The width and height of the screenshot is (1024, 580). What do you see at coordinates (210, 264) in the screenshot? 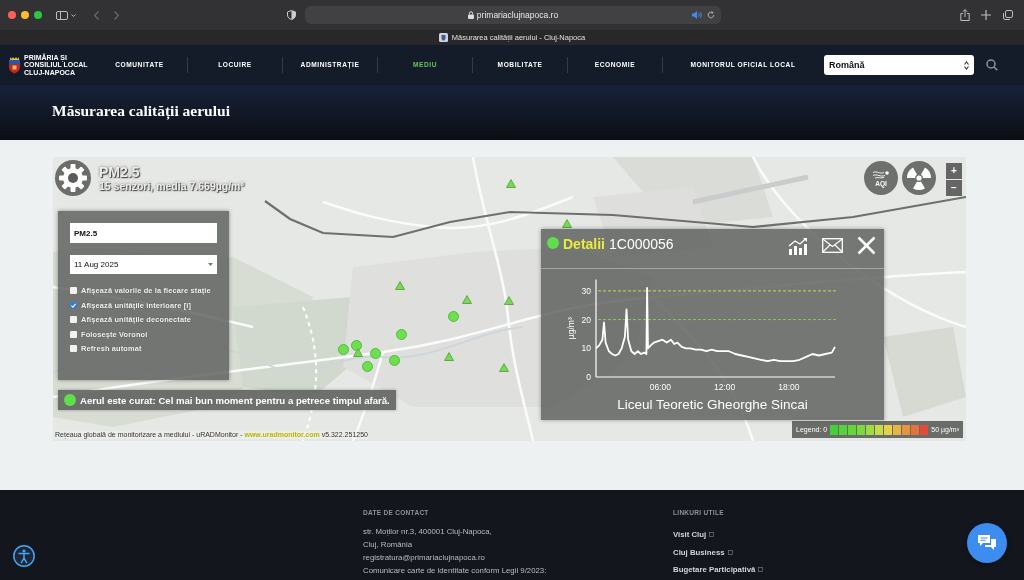
I see `caret-icon` at bounding box center [210, 264].